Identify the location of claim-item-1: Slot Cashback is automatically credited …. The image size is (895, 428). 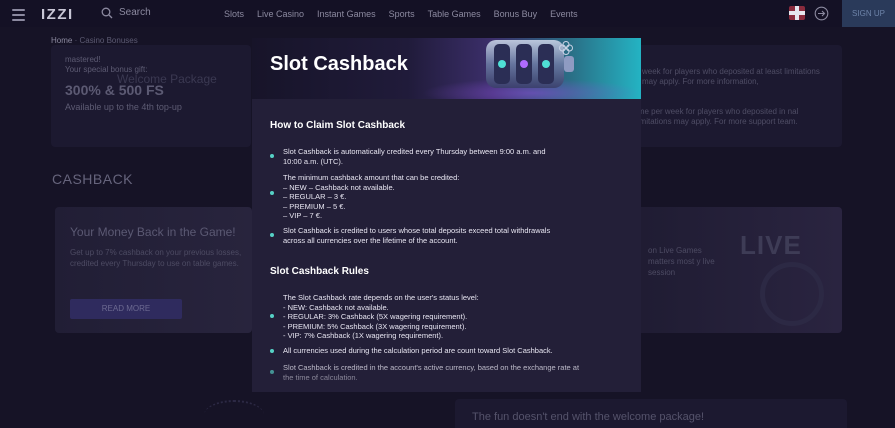
(414, 156).